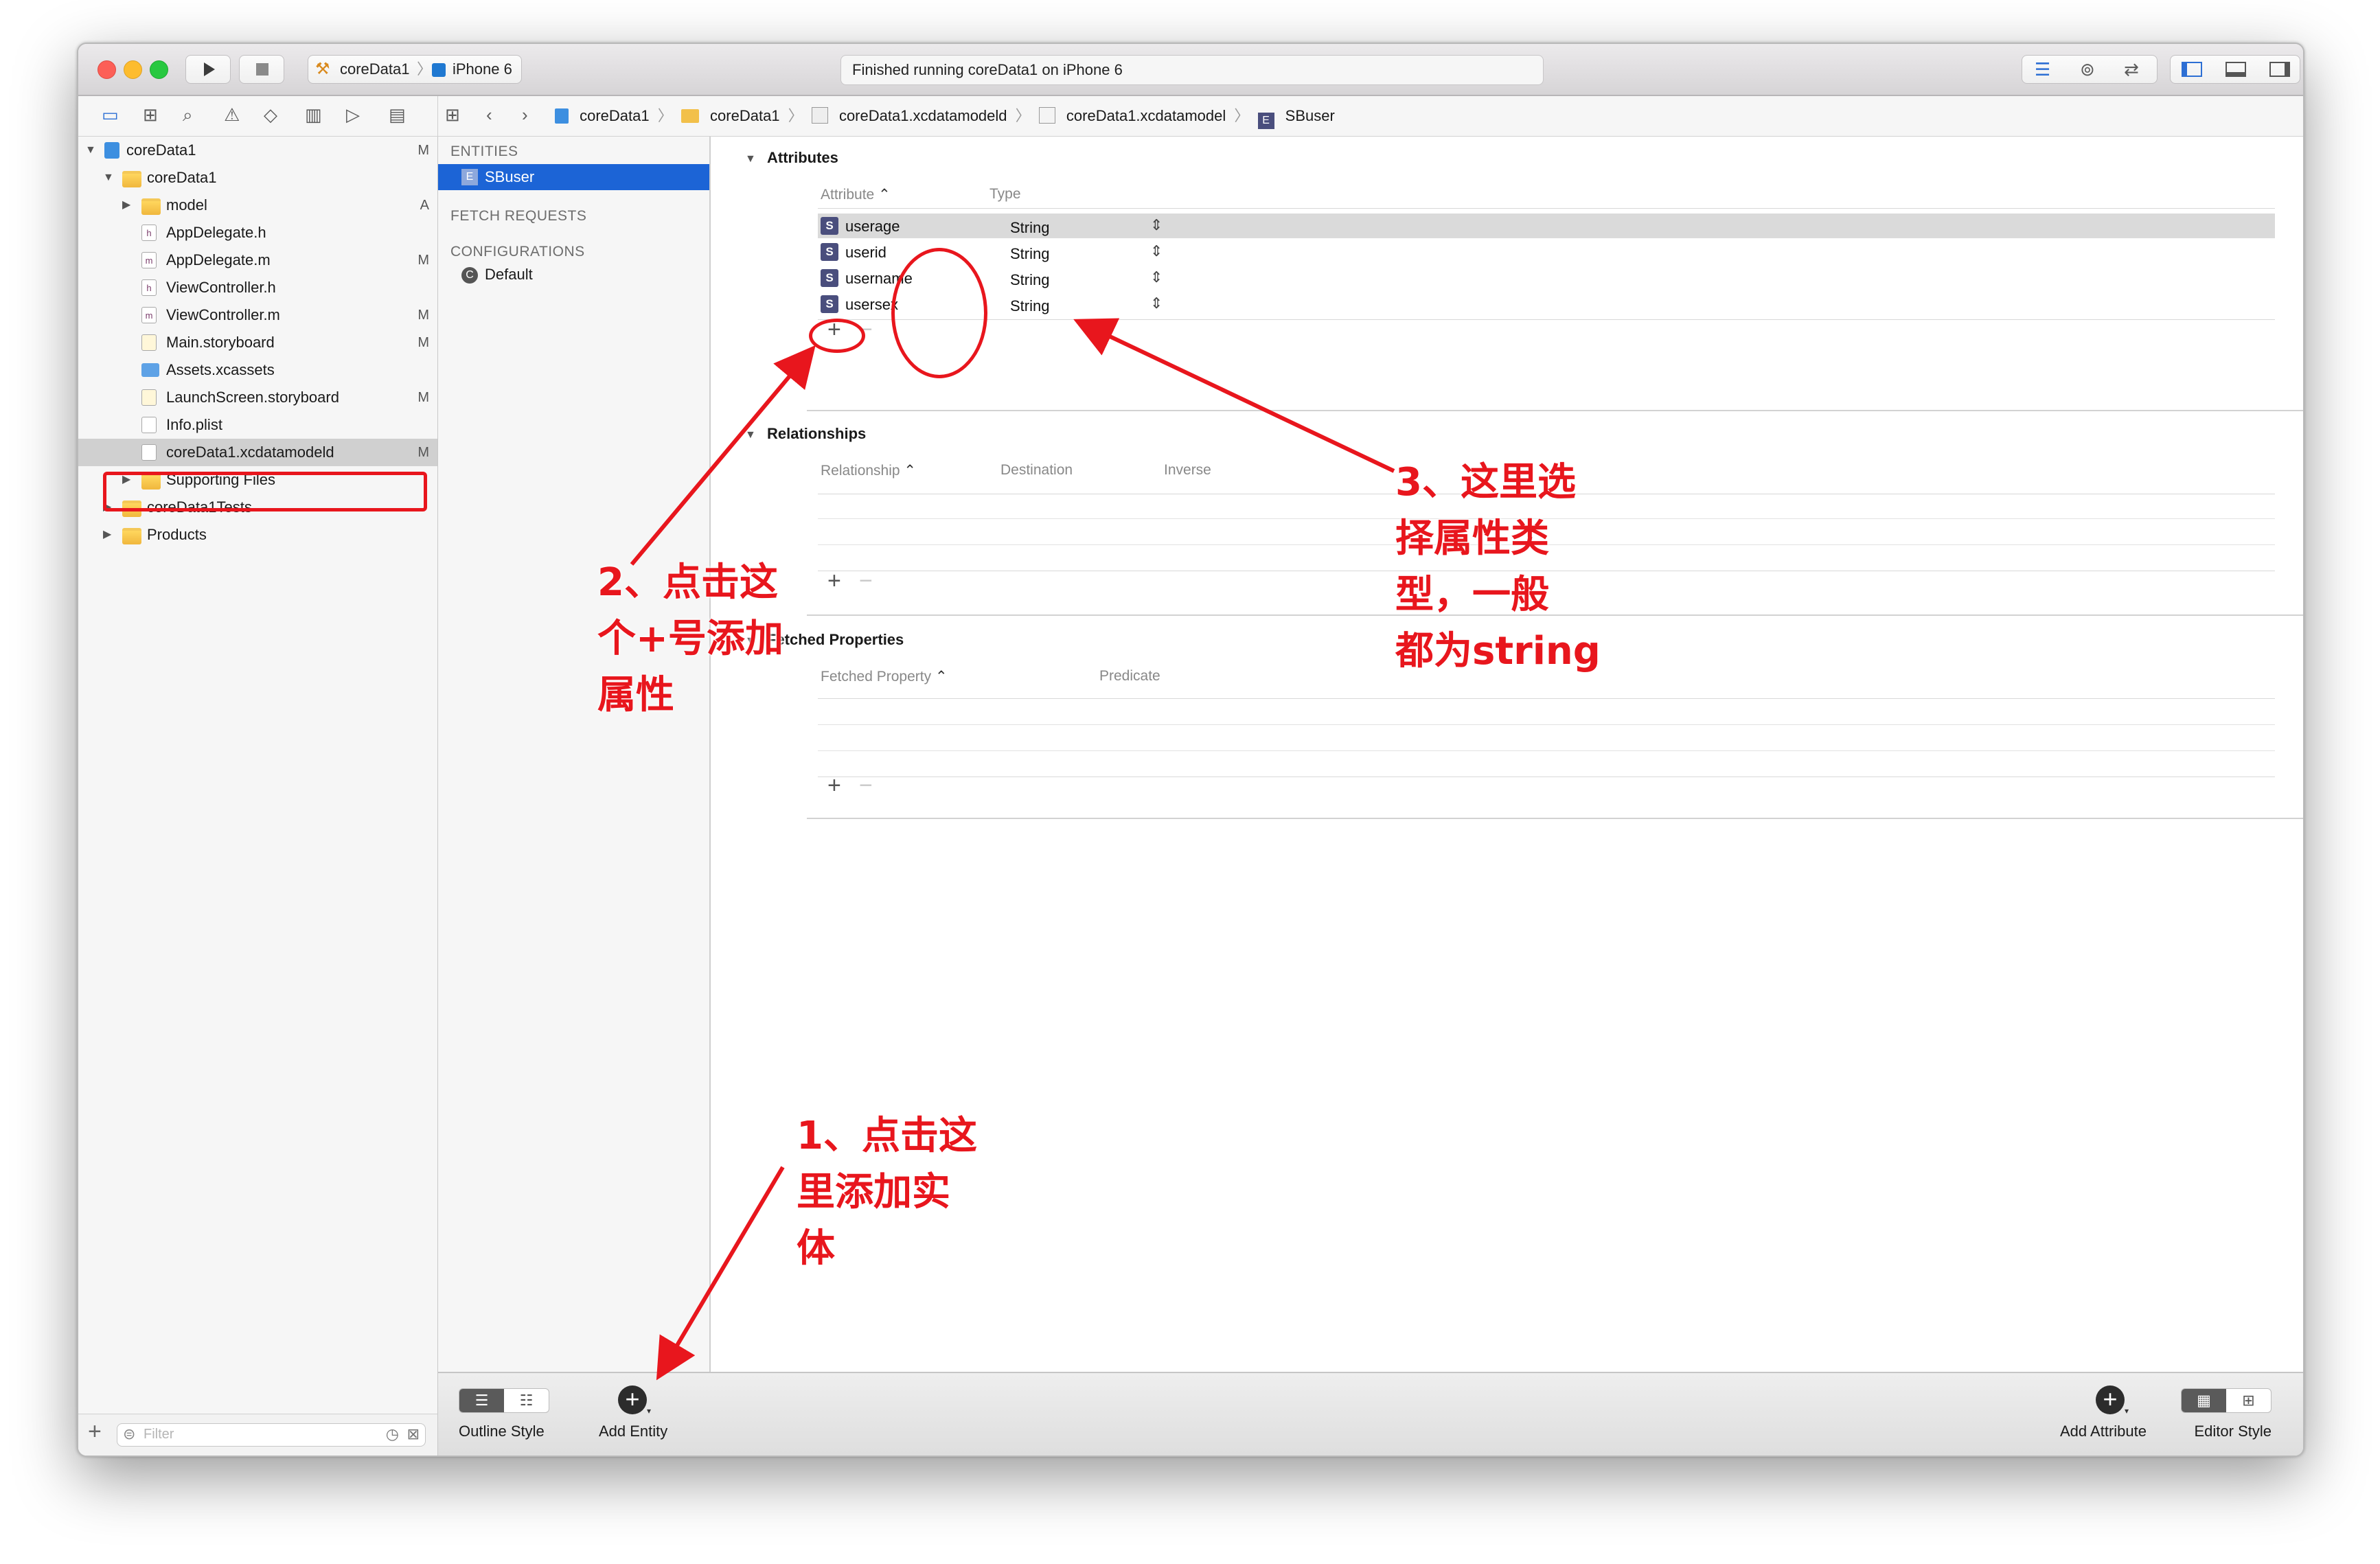 The image size is (2380, 1564). Describe the element at coordinates (413, 1434) in the screenshot. I see `scm-filter-icon: ⊠` at that location.